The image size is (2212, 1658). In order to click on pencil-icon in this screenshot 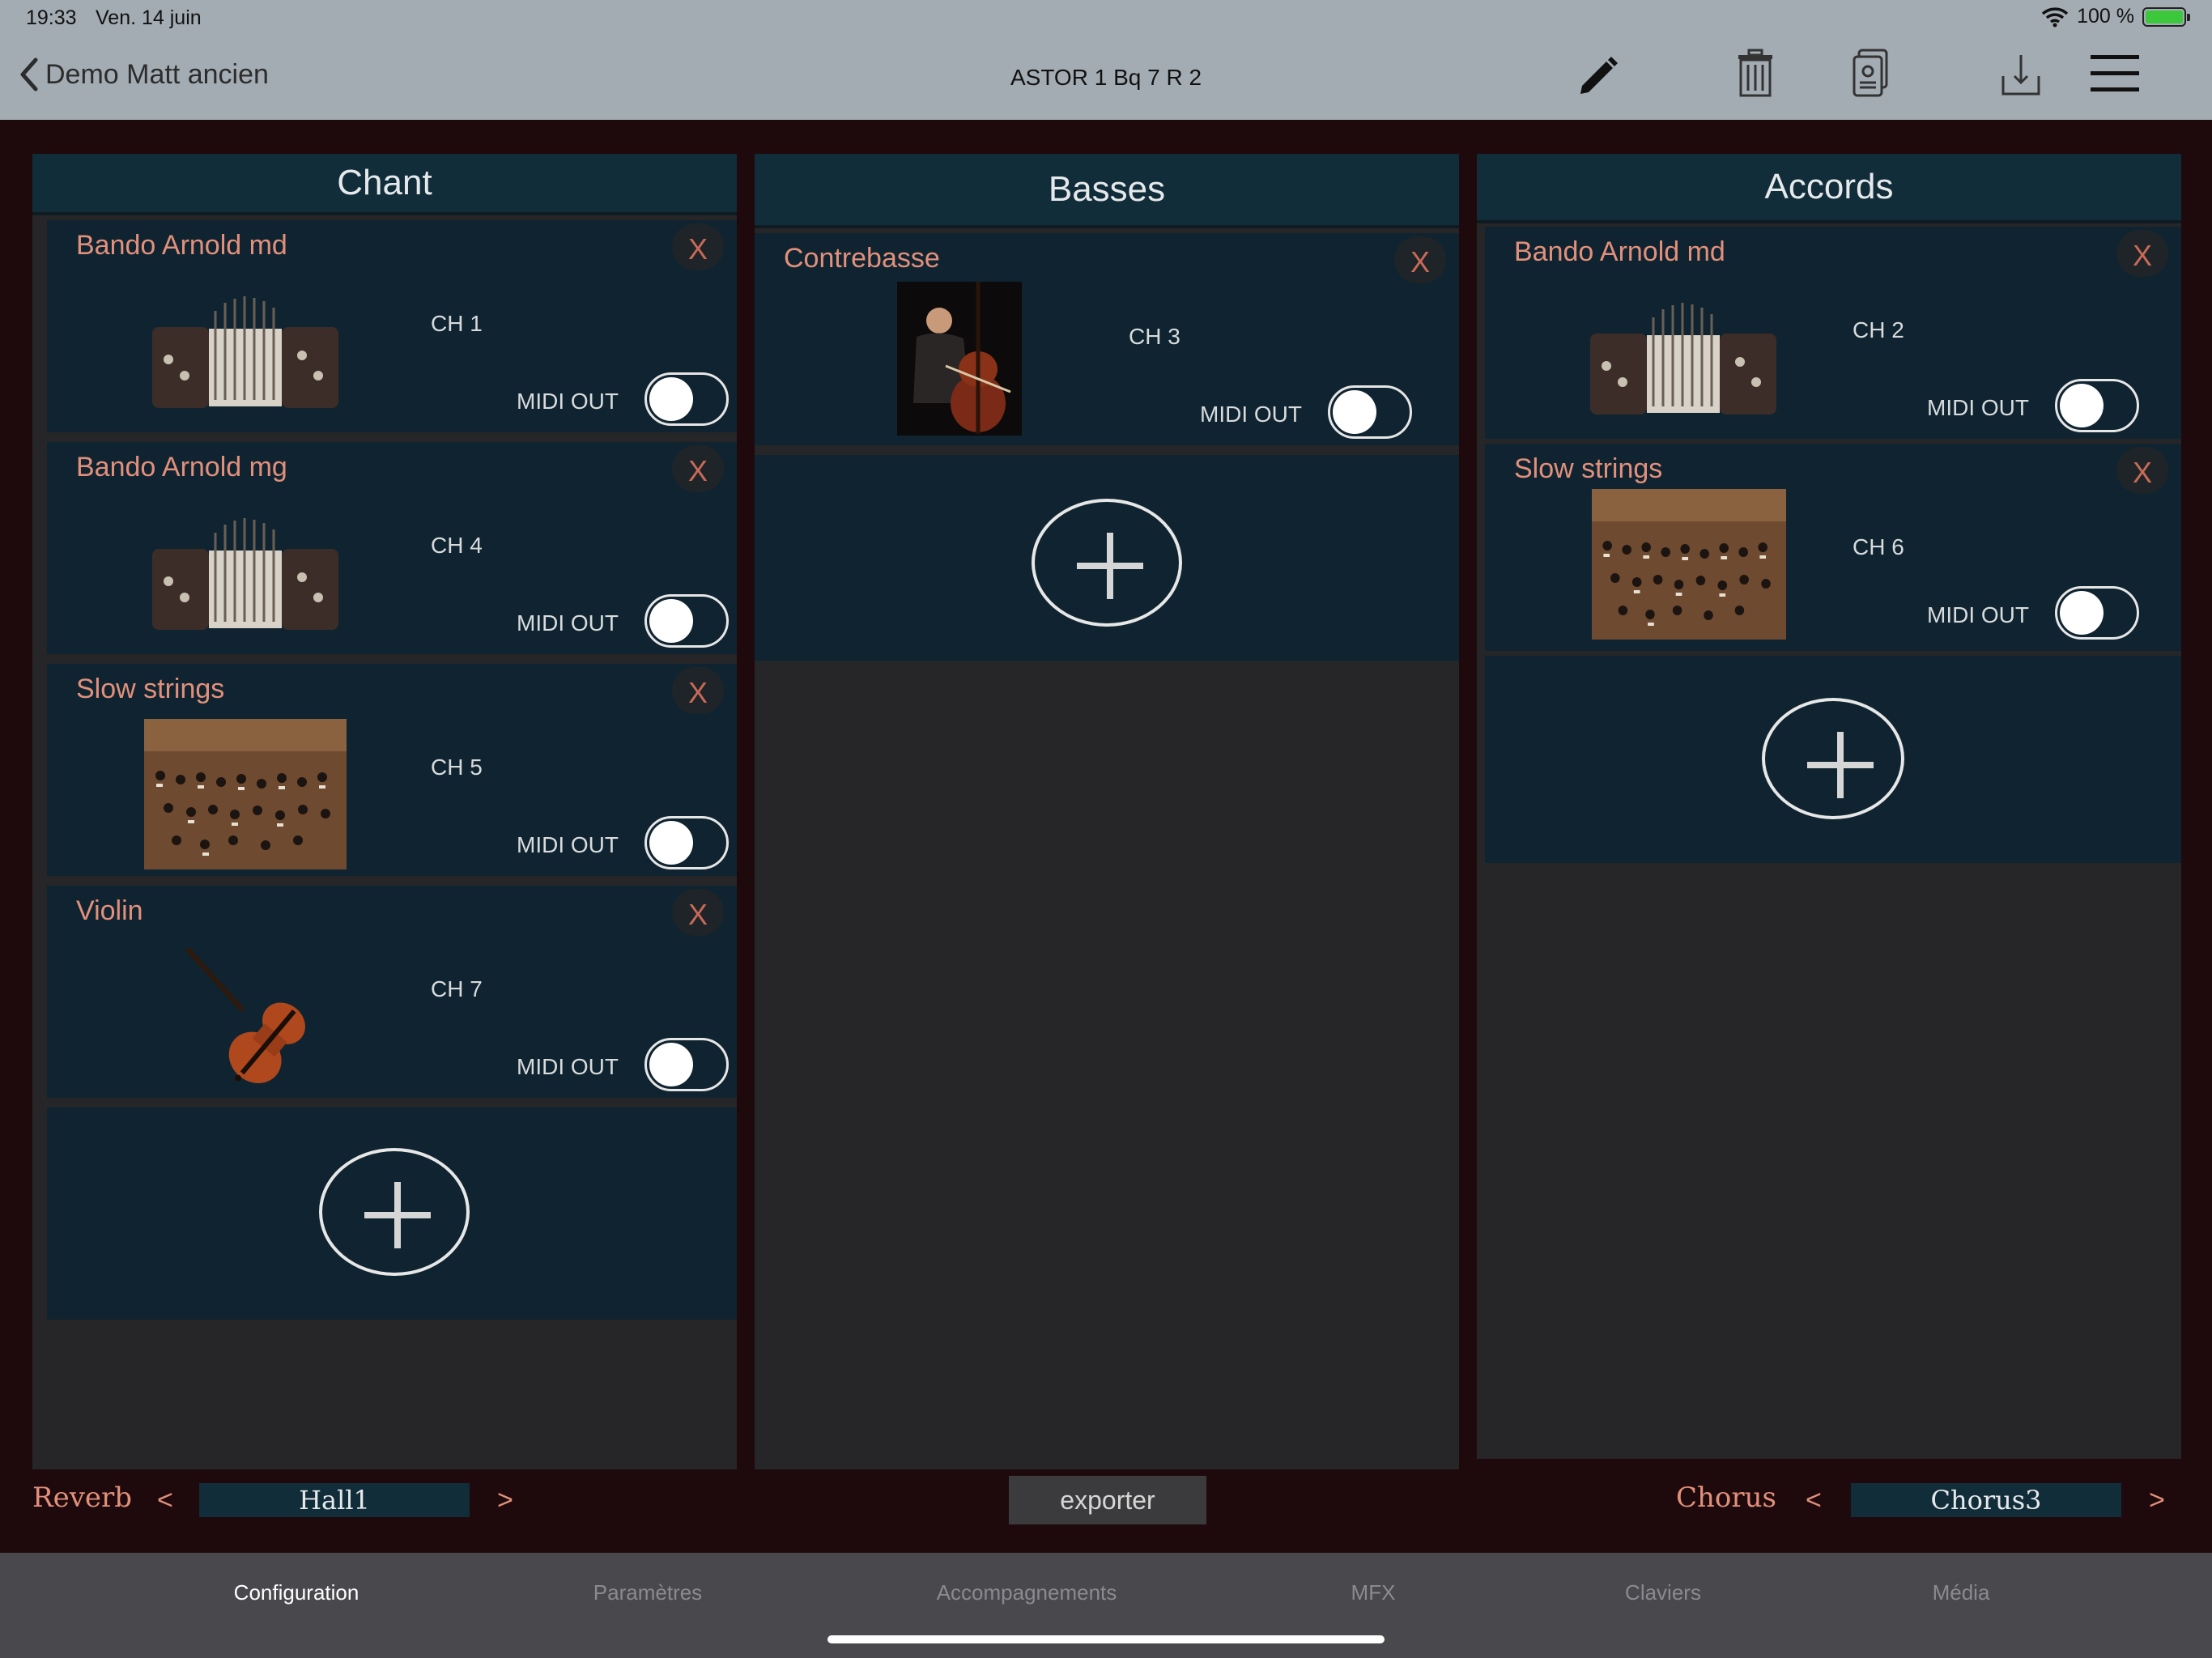, I will do `click(1599, 75)`.